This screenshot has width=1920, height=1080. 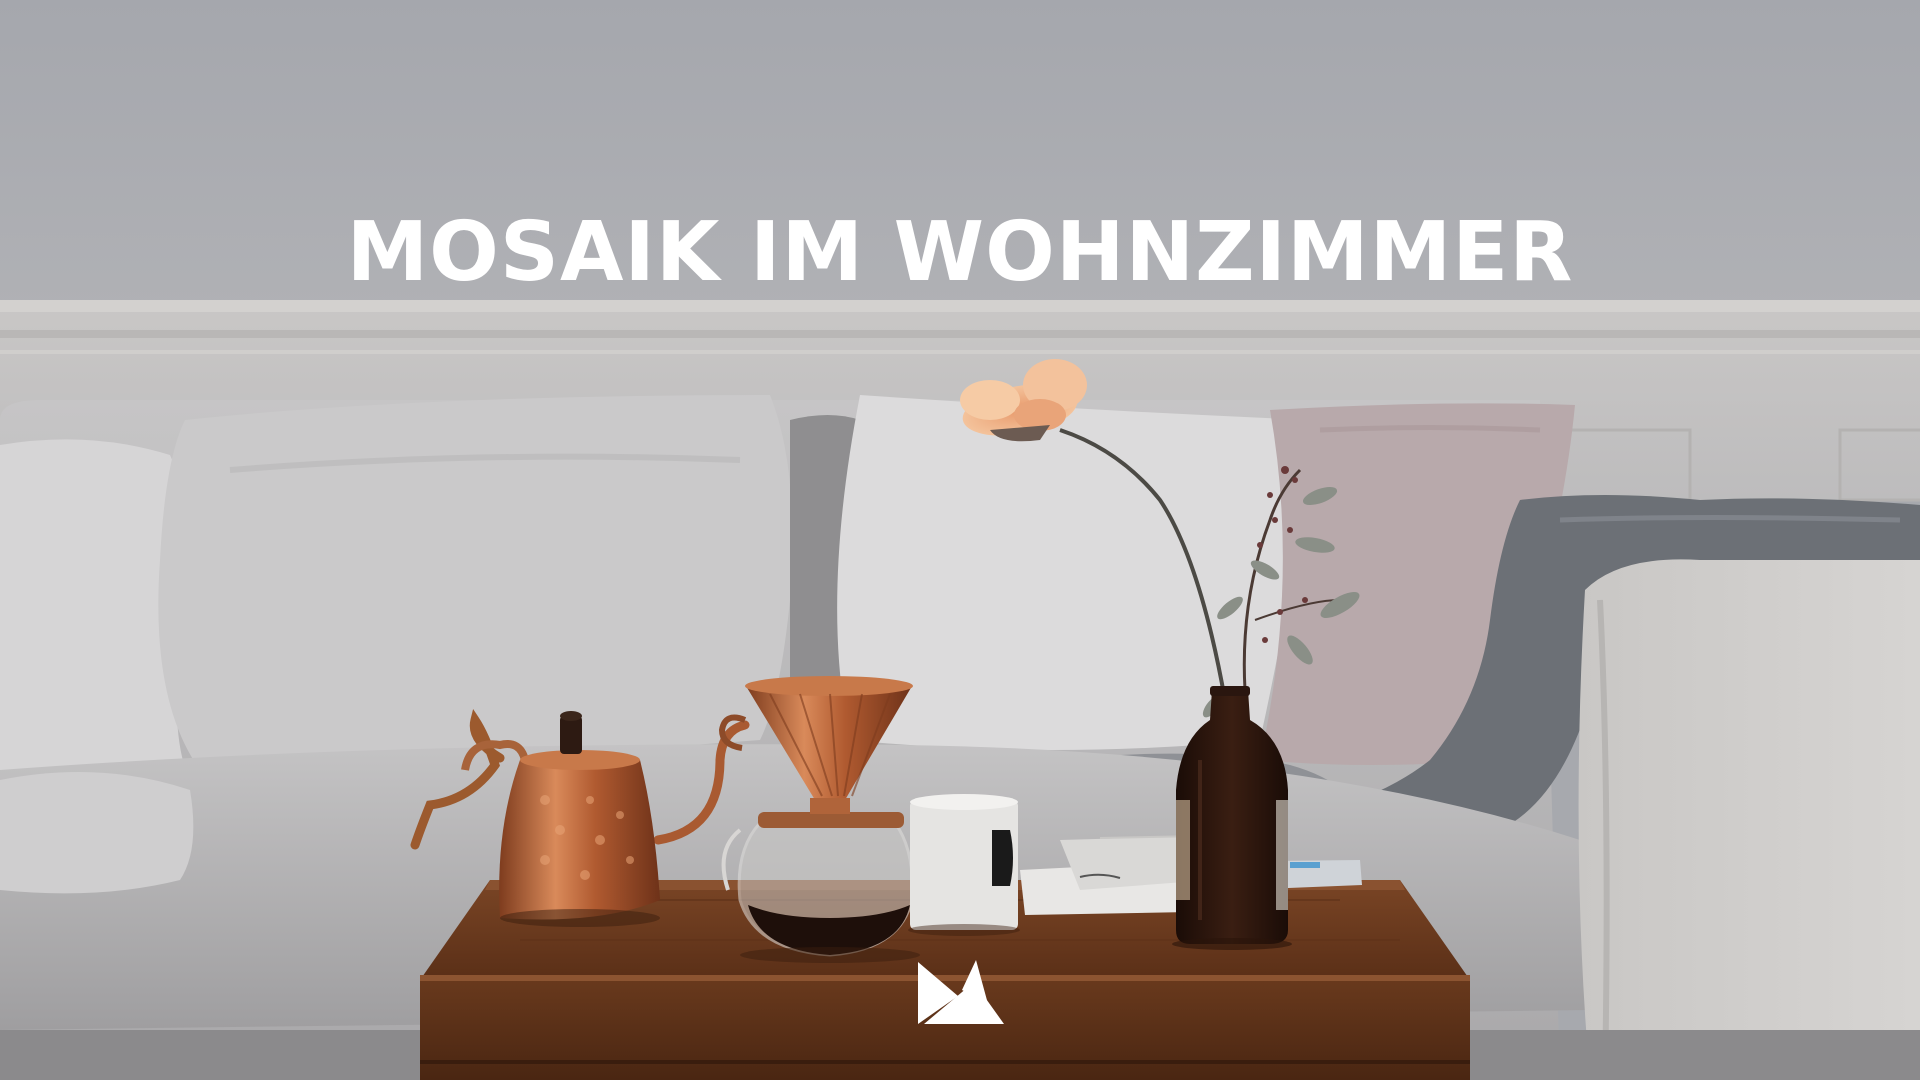 I want to click on page-headline: MOSAIK IM WOHNZIMMER, so click(x=960, y=252).